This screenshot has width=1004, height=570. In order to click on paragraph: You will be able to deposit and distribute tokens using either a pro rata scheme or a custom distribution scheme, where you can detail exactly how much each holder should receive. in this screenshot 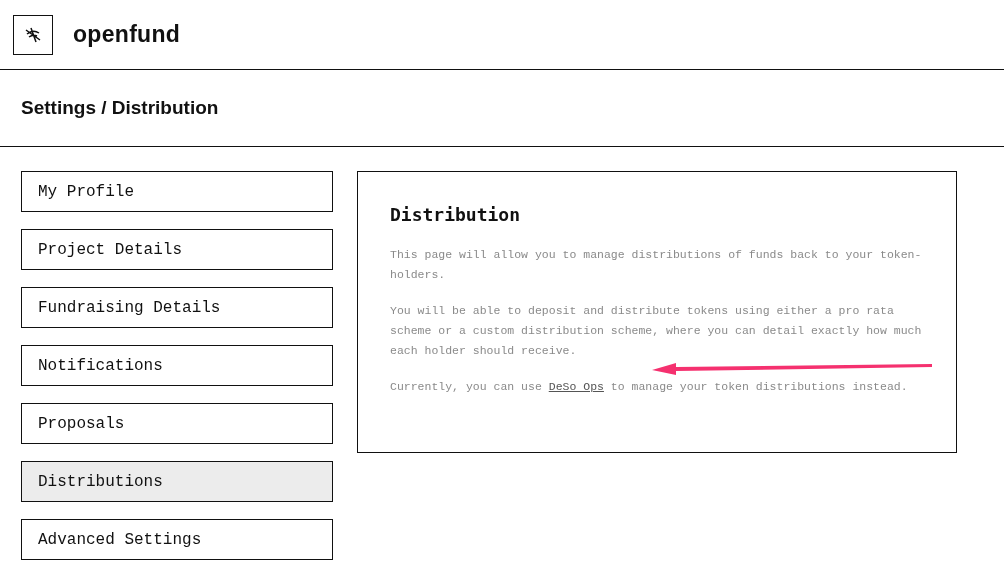, I will do `click(656, 331)`.